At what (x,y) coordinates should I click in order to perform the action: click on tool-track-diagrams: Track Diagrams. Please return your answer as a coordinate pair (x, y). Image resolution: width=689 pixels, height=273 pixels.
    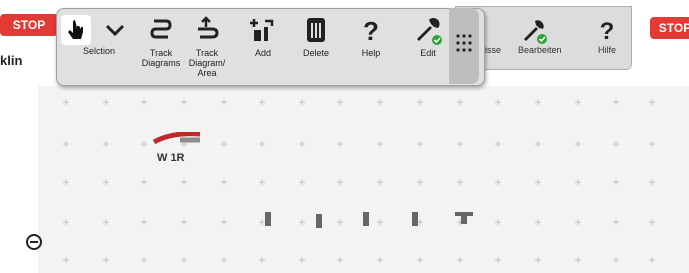
    Looking at the image, I should click on (161, 38).